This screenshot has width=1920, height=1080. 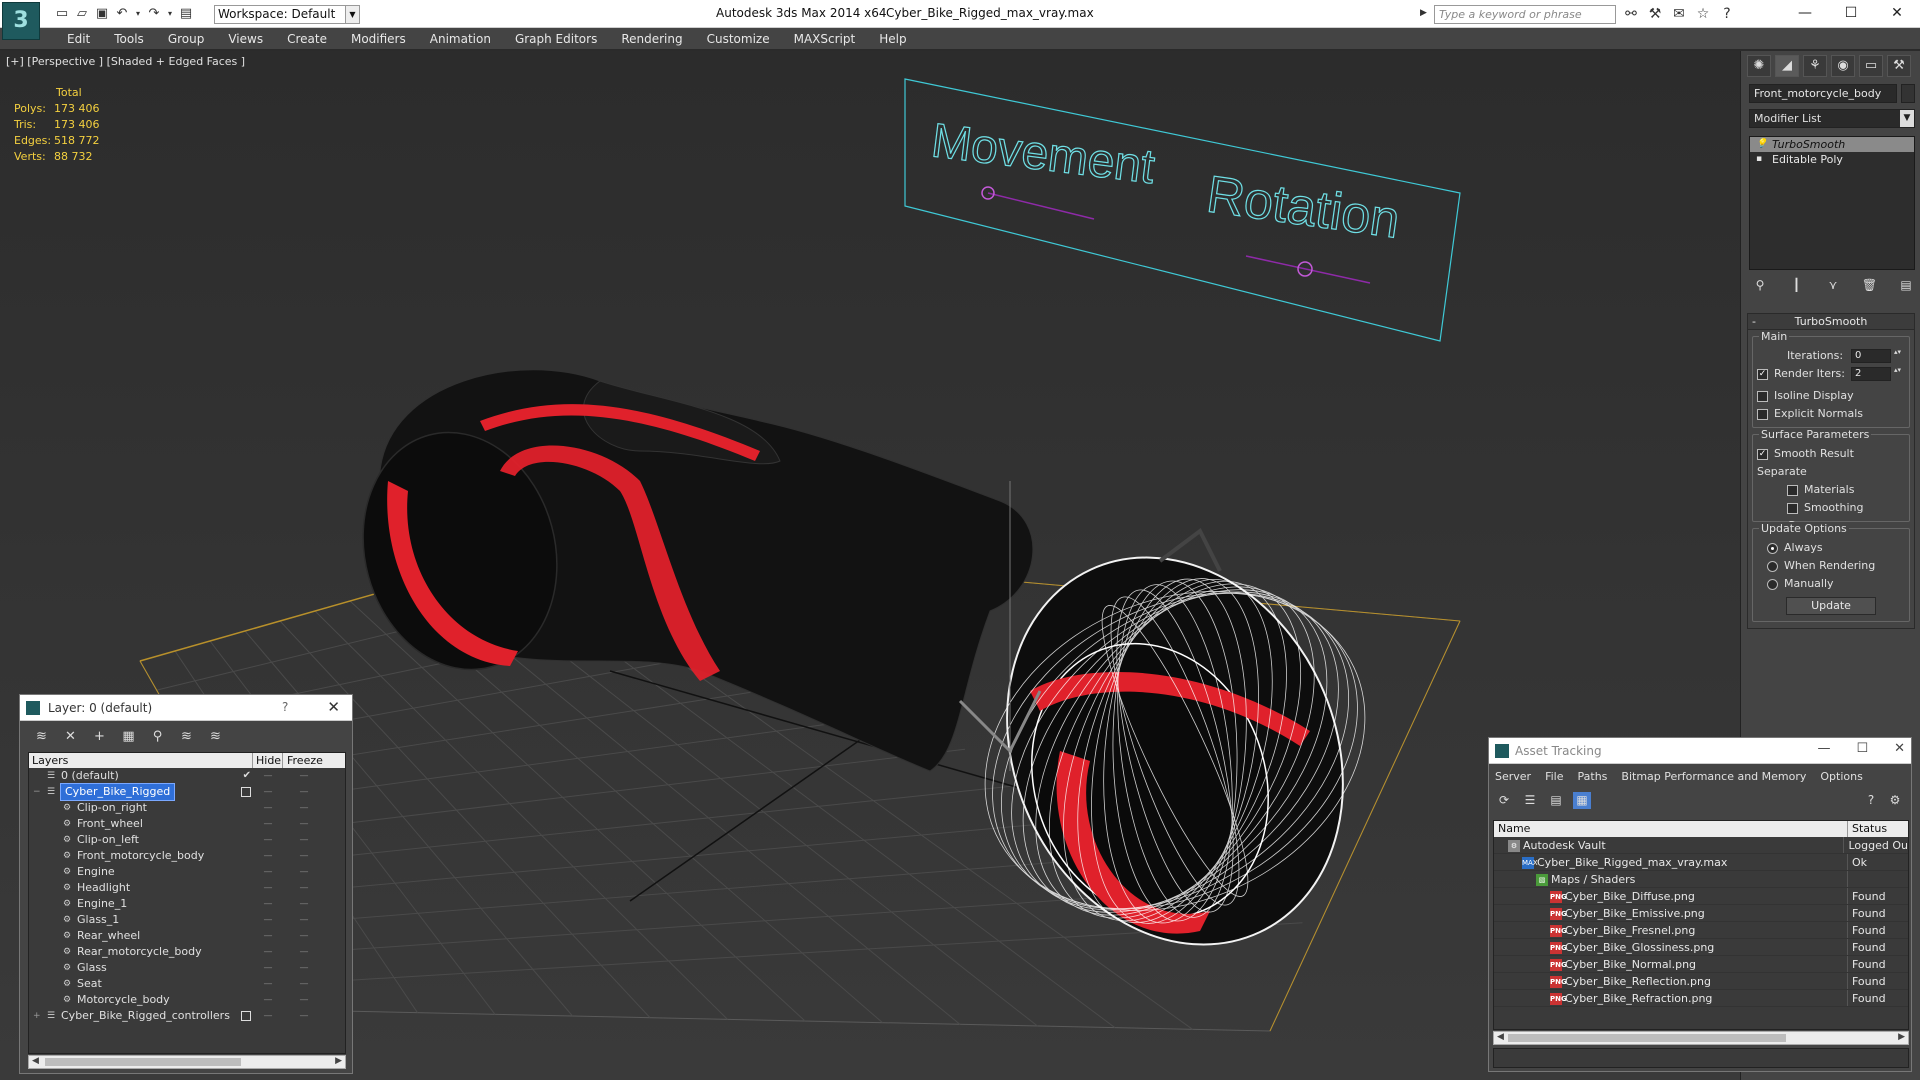 I want to click on layer-row: ⚙ Rear_wheel — —, so click(x=187, y=936).